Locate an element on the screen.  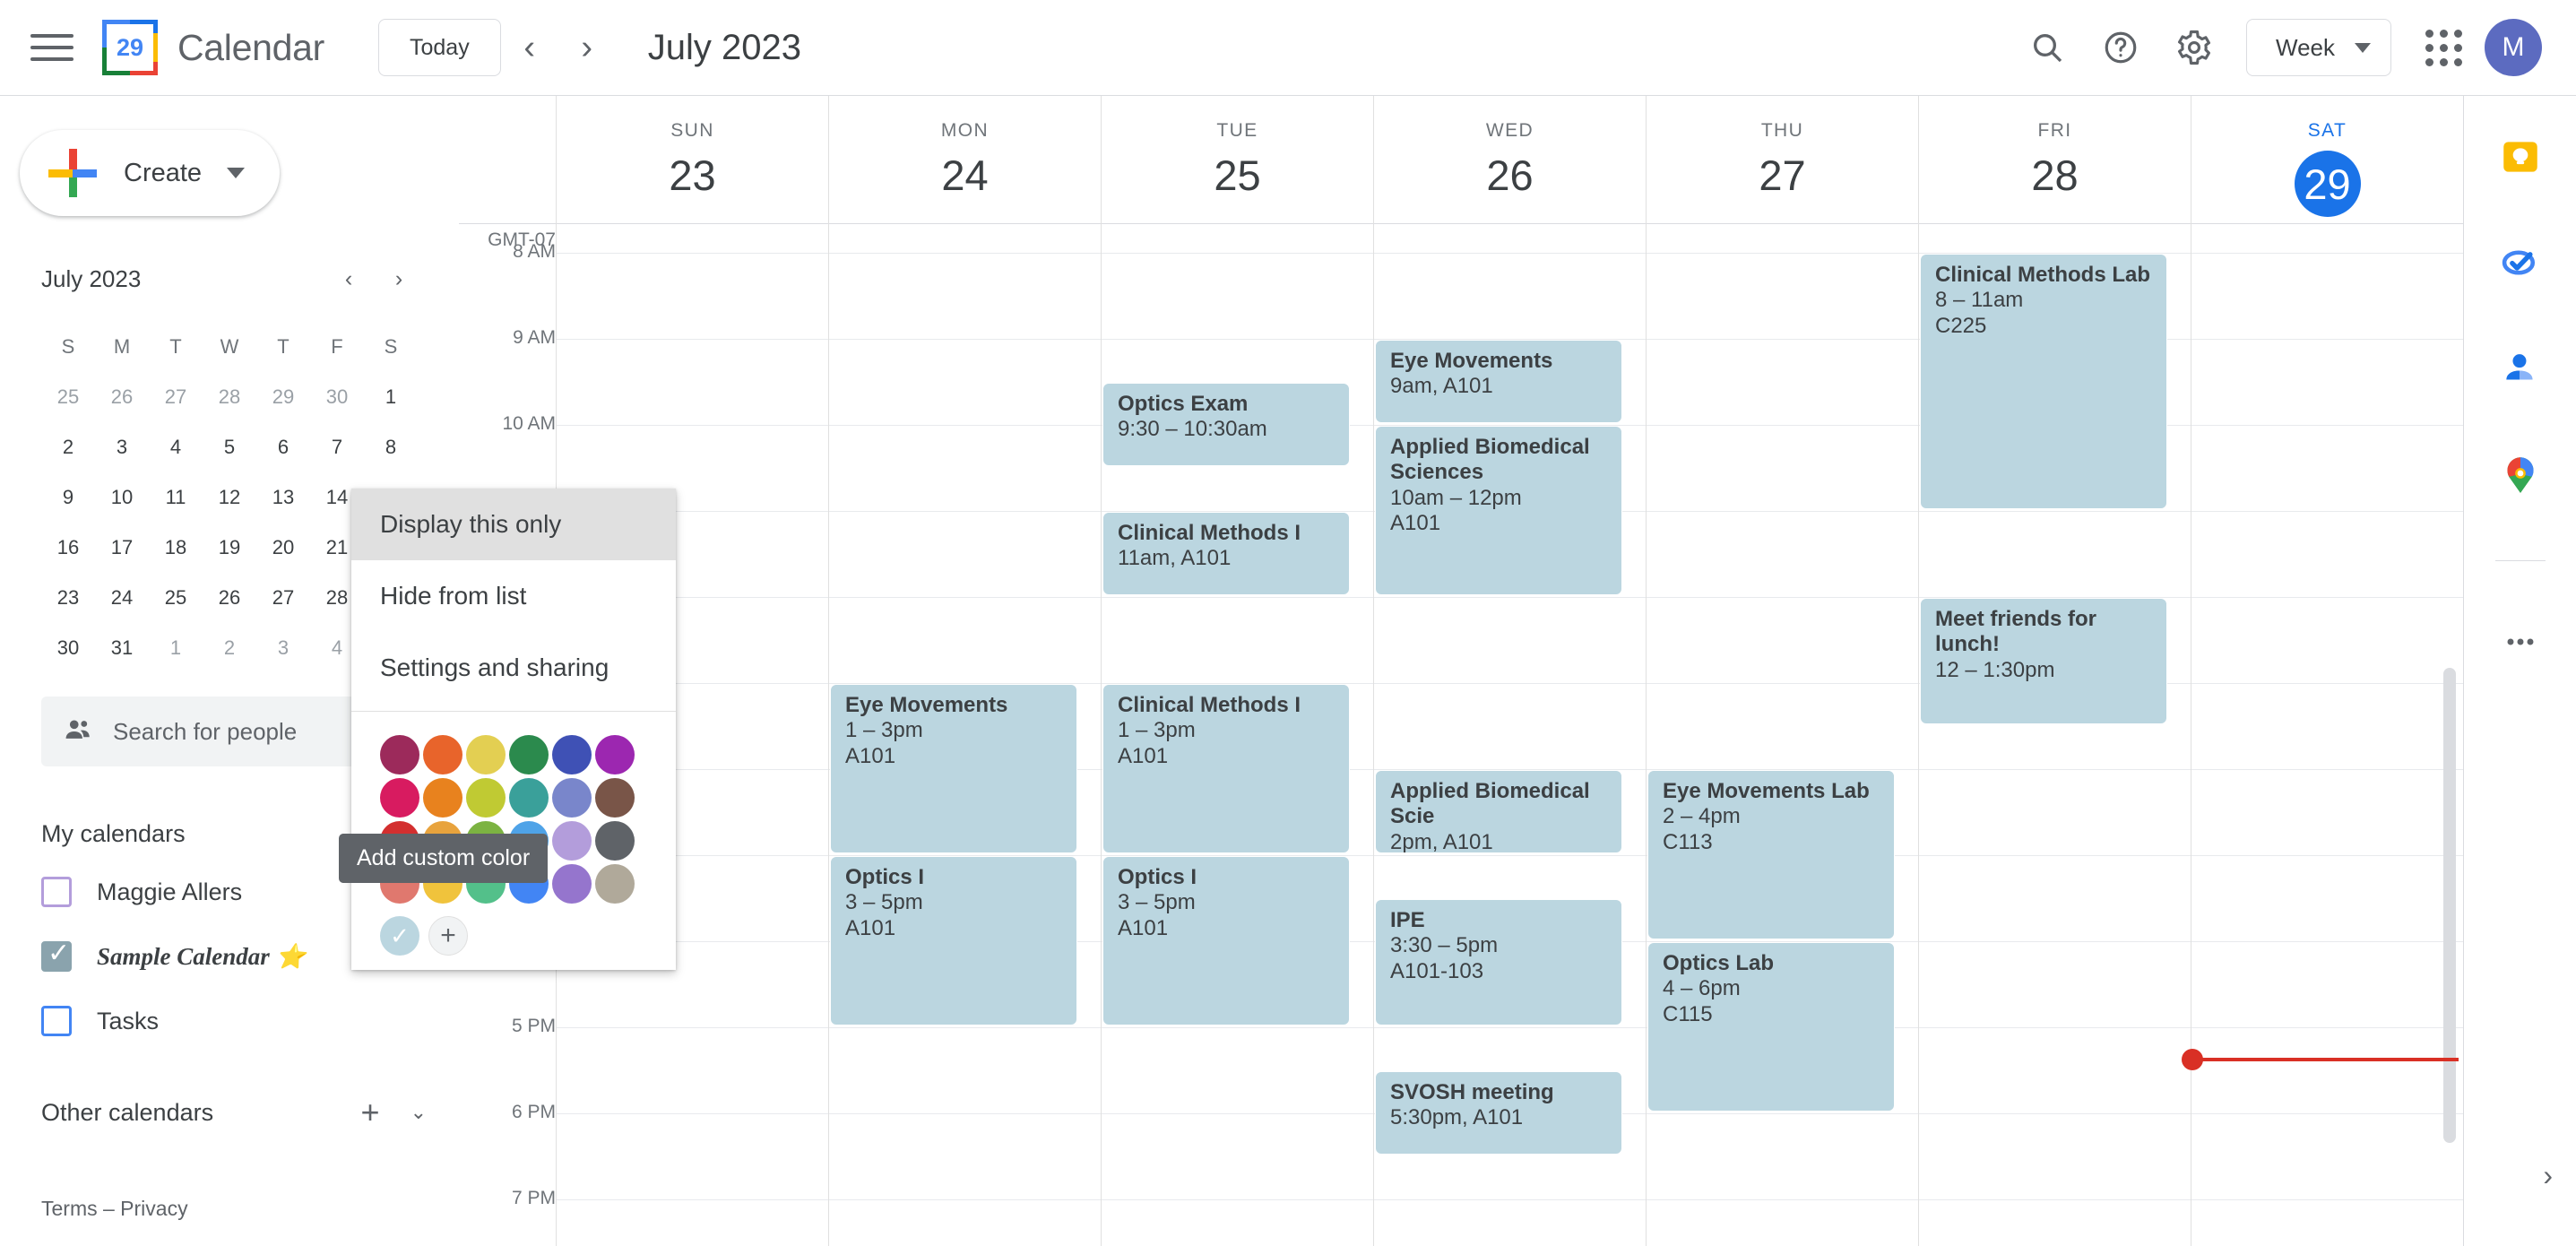
mini-calendar-day: 7 is located at coordinates (337, 447).